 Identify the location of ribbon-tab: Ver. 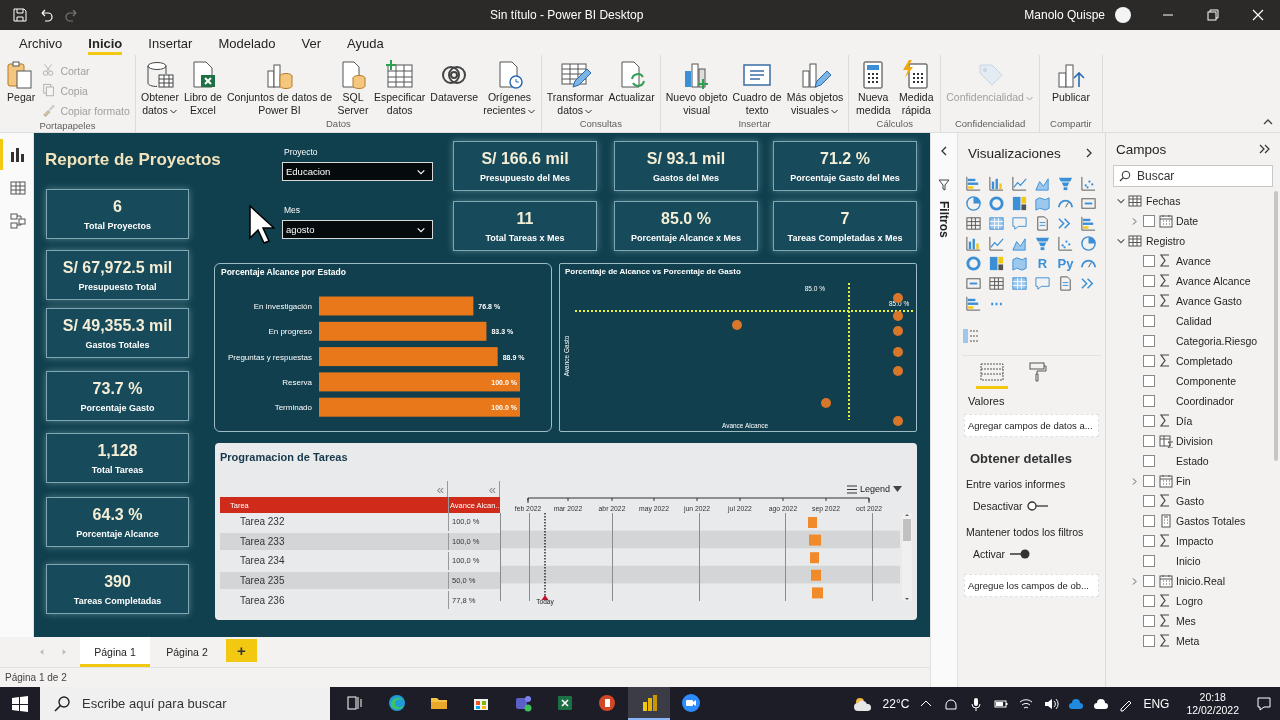
(311, 42).